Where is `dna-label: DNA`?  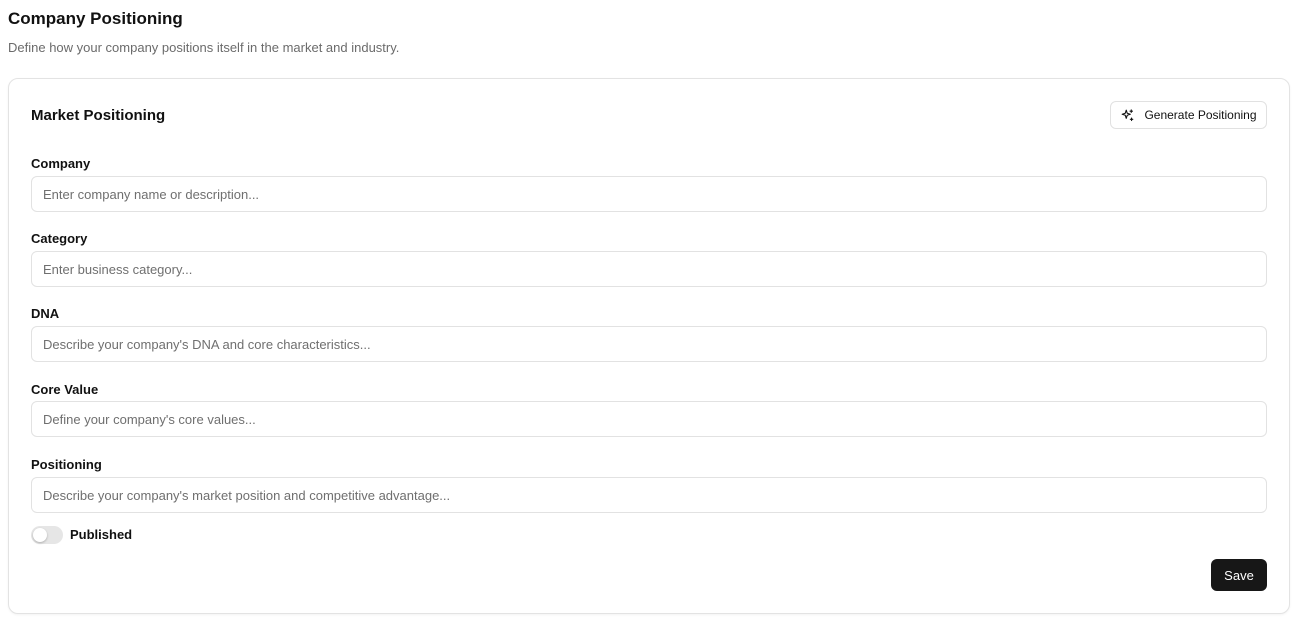
dna-label: DNA is located at coordinates (45, 313).